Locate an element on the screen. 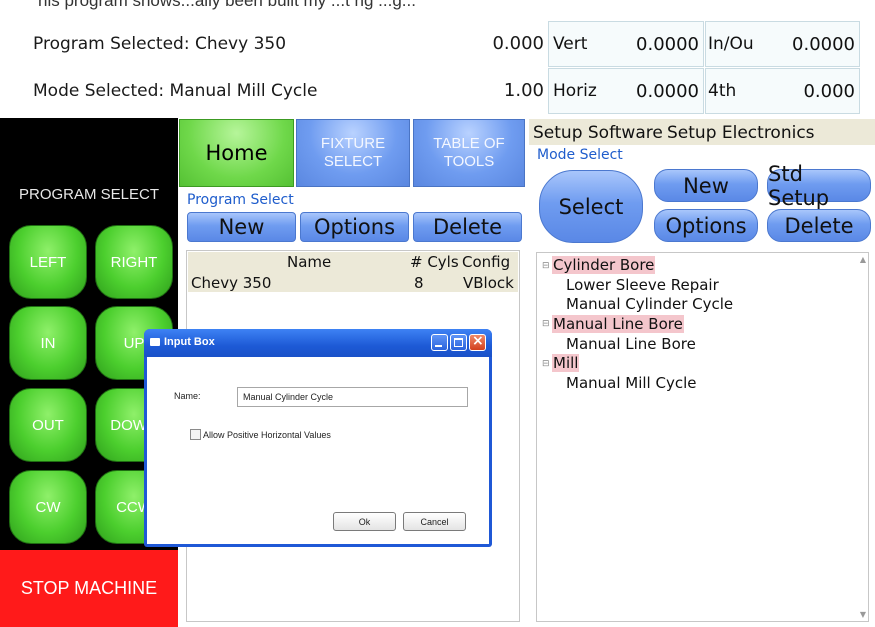  tree-category-manual-line-bore: Manual Line Bore is located at coordinates (618, 324).